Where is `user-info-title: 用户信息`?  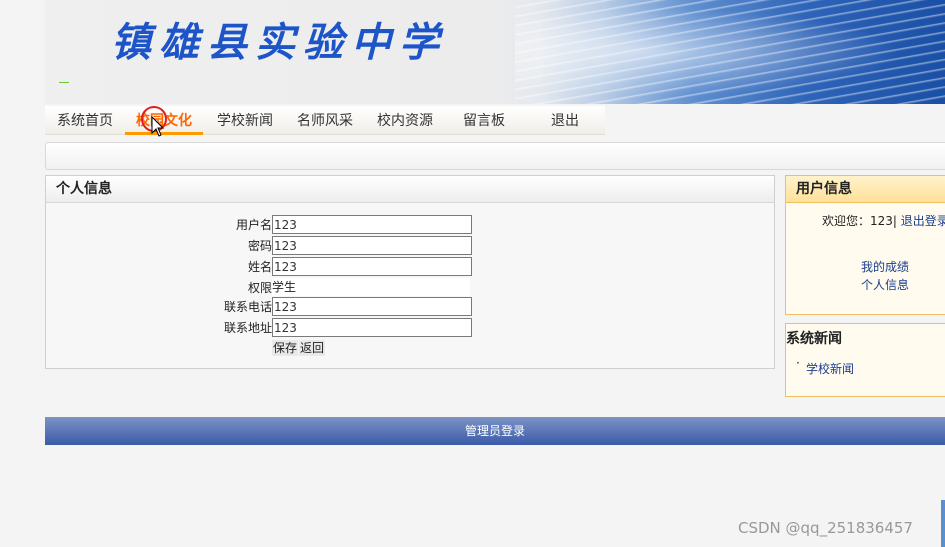
user-info-title: 用户信息 is located at coordinates (865, 189).